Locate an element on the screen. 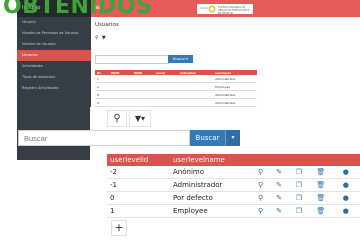 Image resolution: width=360 pixels, height=240 pixels. row-id: 9 is located at coordinates (102, 102).